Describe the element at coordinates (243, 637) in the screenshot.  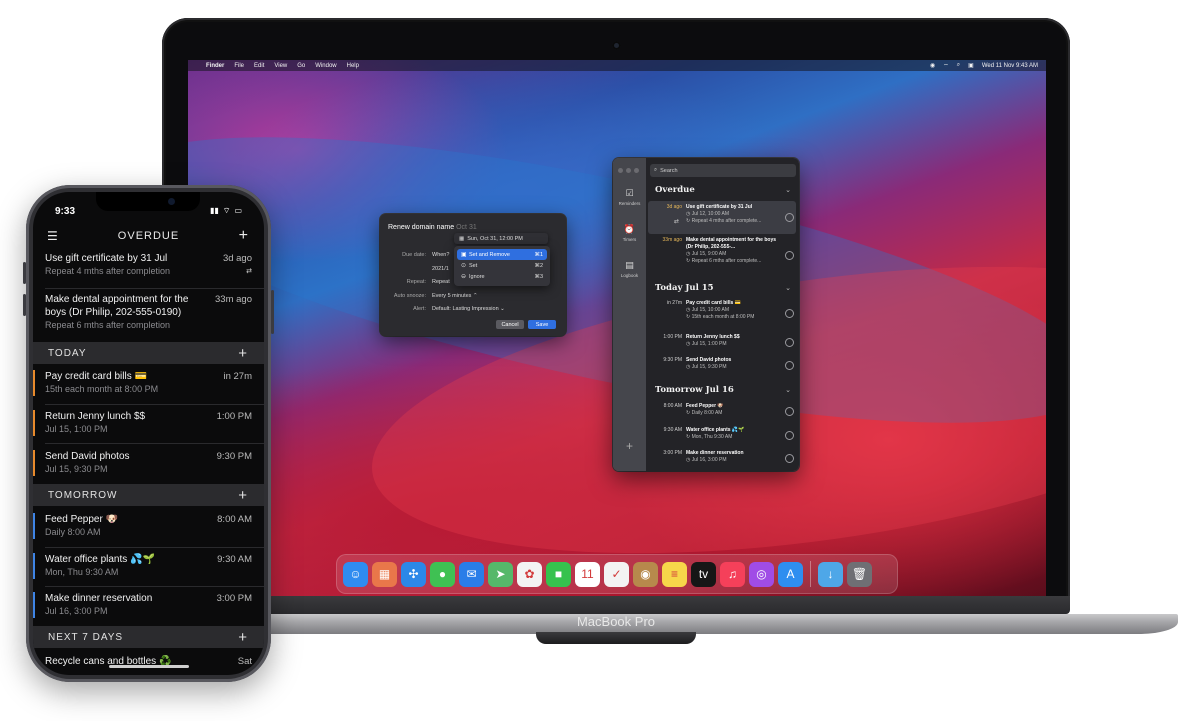
I see `add-next-7-days-button: +` at that location.